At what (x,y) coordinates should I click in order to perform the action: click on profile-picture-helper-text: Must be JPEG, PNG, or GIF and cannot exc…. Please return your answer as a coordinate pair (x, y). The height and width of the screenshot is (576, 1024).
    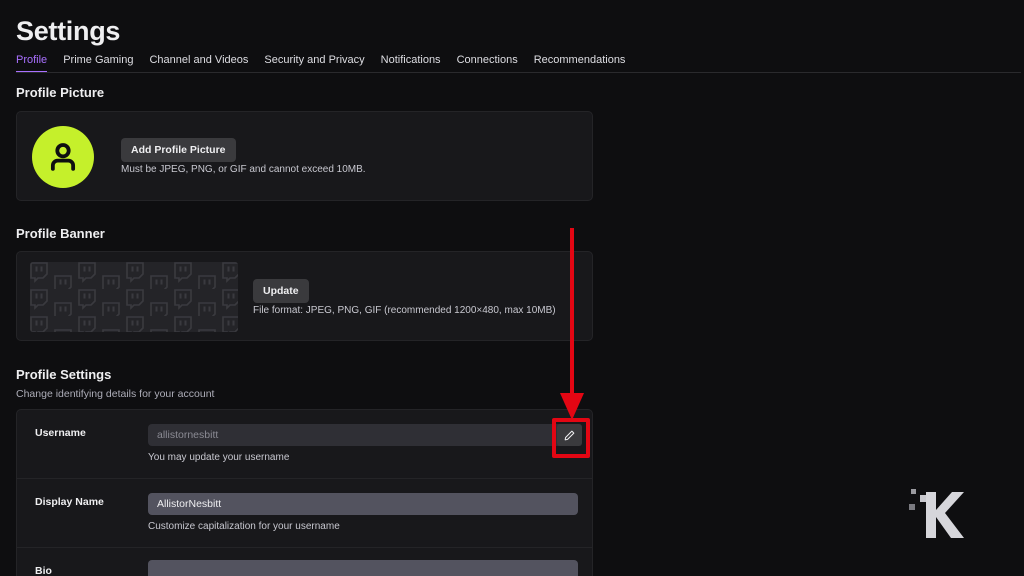
    Looking at the image, I should click on (243, 169).